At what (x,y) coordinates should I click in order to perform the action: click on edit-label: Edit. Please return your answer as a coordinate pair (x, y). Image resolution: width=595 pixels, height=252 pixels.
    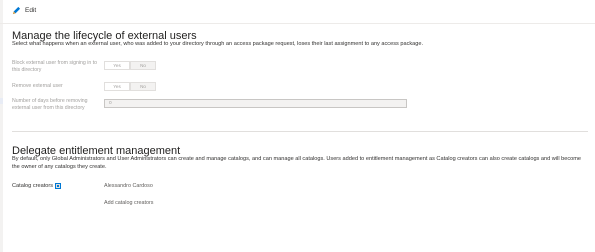
    Looking at the image, I should click on (31, 10).